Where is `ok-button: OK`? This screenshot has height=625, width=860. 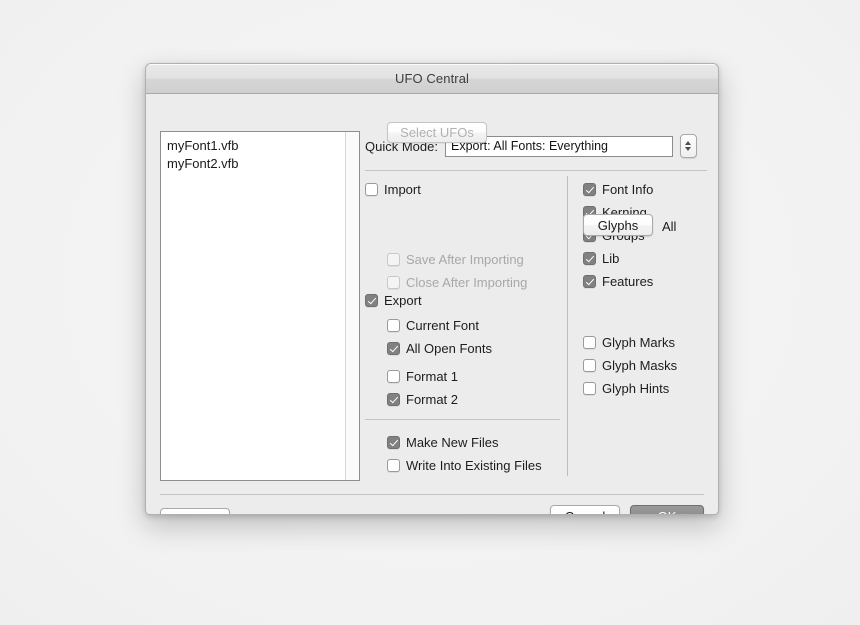
ok-button: OK is located at coordinates (667, 509).